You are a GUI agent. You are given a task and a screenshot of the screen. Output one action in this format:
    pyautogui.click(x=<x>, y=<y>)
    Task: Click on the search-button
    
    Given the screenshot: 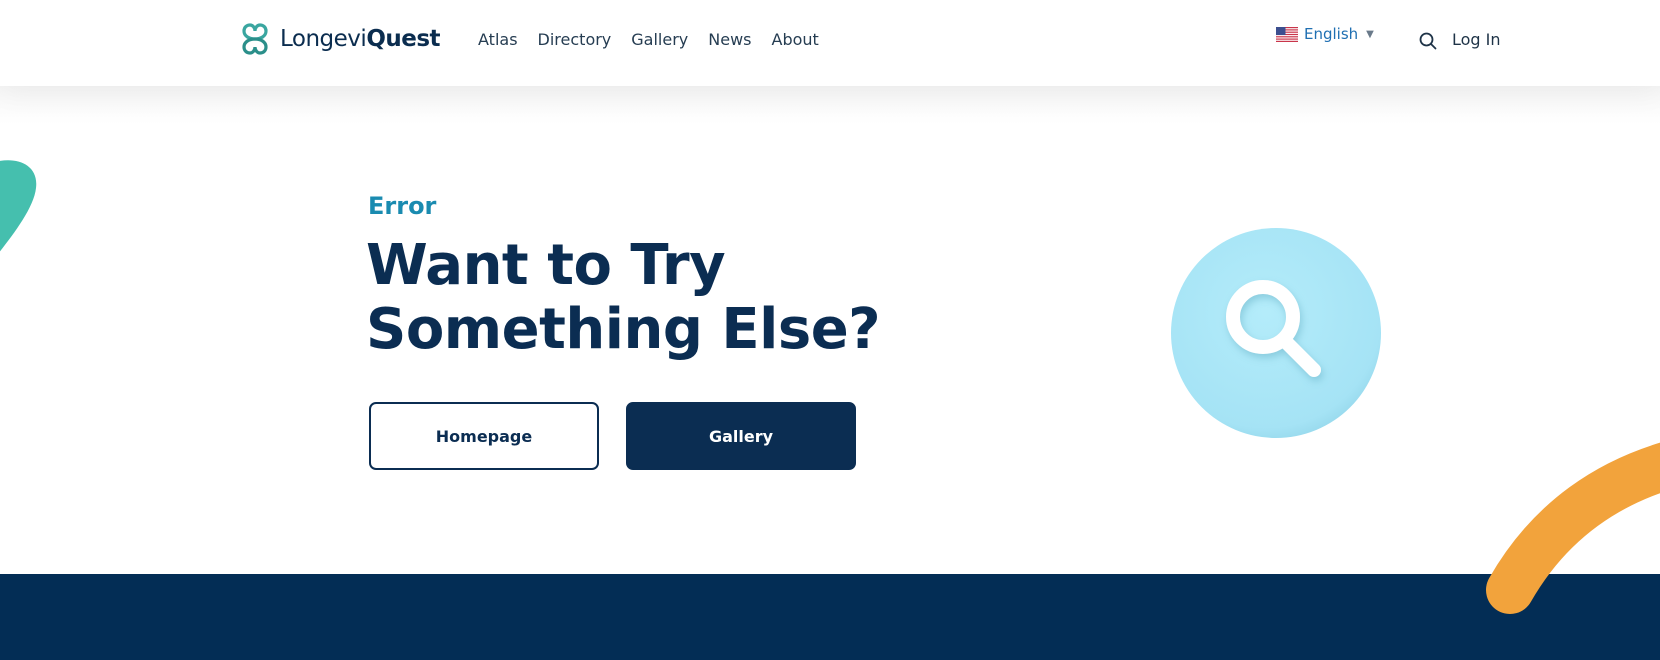 What is the action you would take?
    pyautogui.click(x=1428, y=41)
    